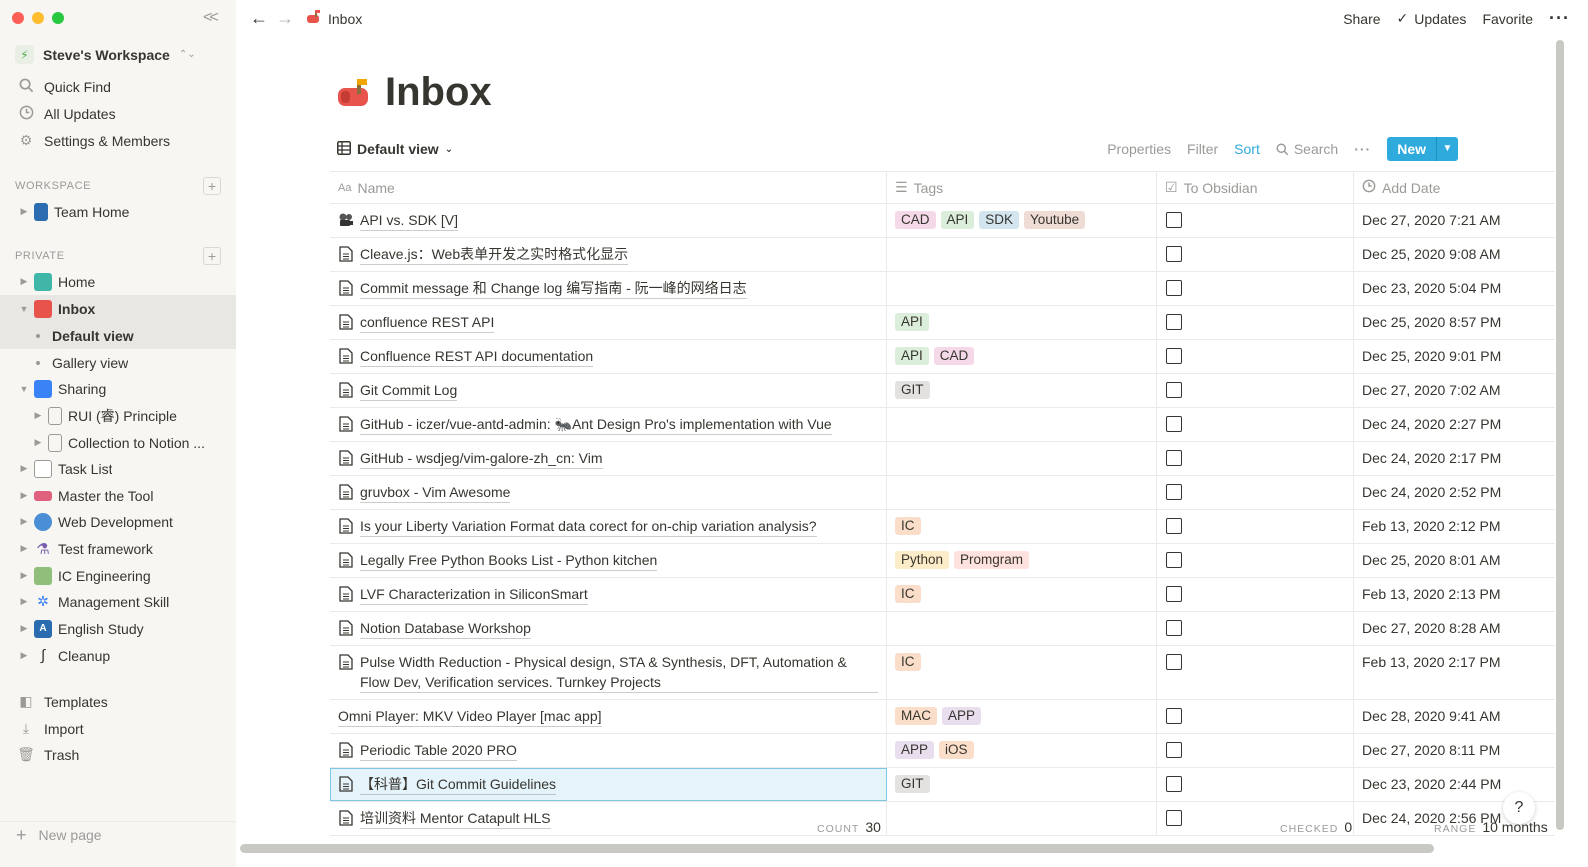  I want to click on table-row: Git Commit Log GIT Dec 27, 2020 7:02 AM, so click(942, 391).